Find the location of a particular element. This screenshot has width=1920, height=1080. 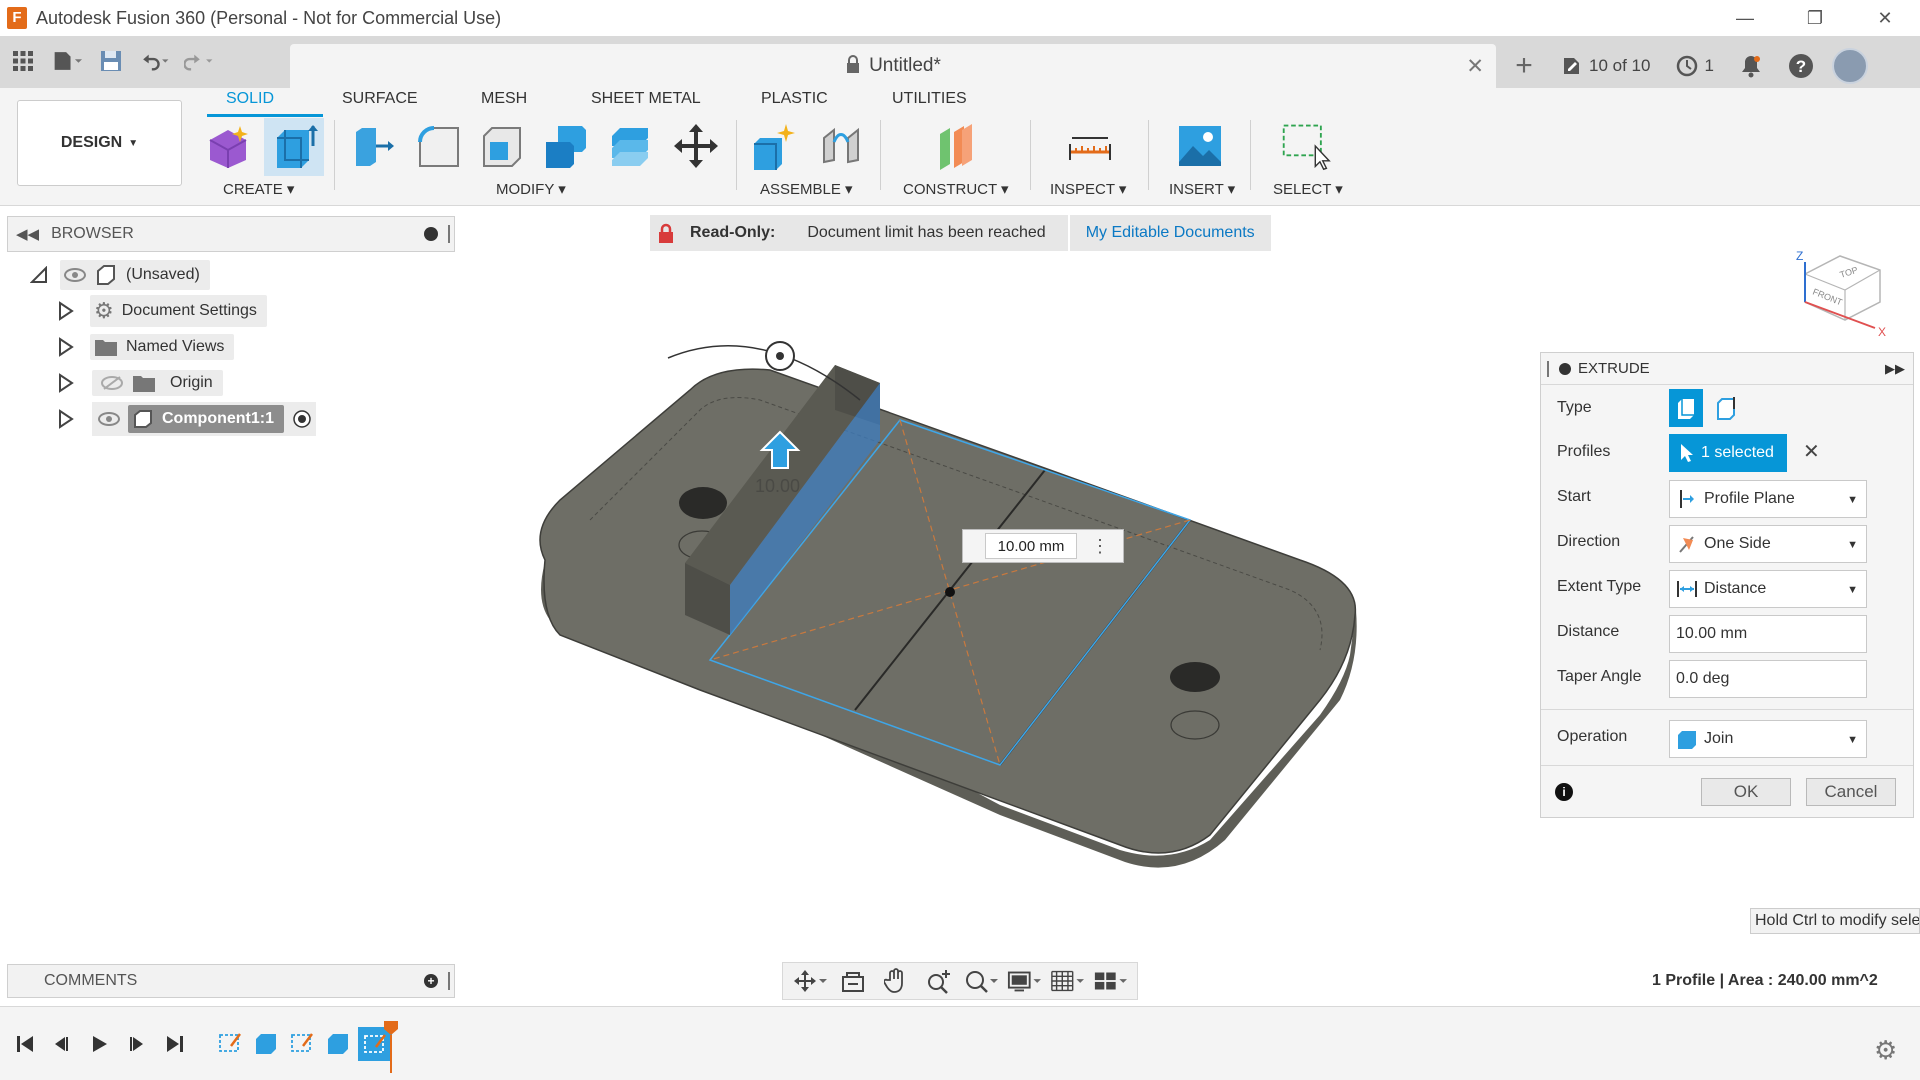

tree-root: (Unsaved) is located at coordinates (120, 275).